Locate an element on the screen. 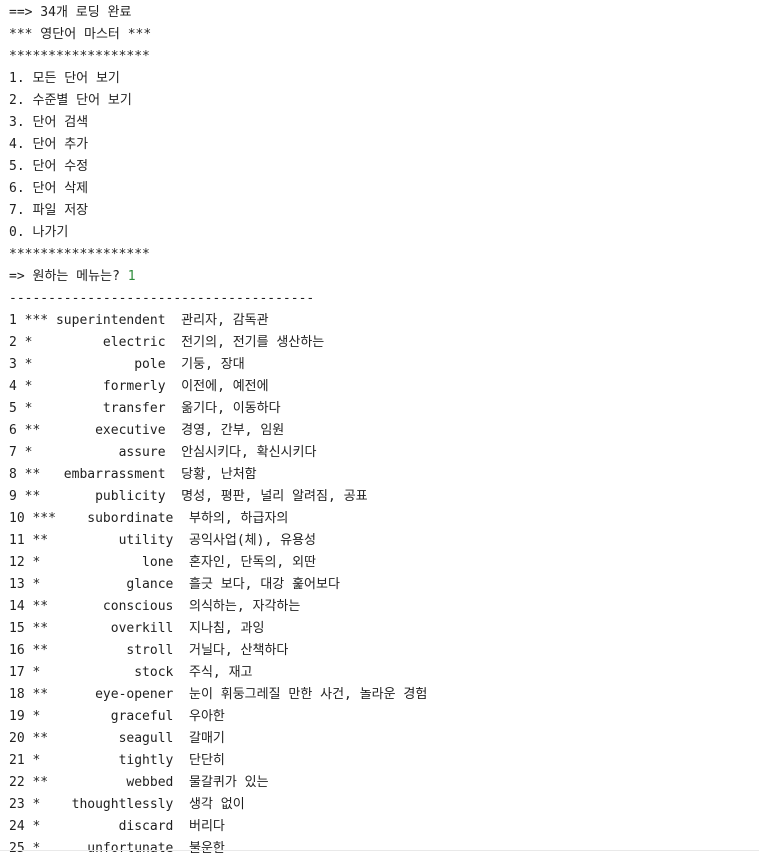  word-row: 19 * graceful 우아한 is located at coordinates (117, 716).